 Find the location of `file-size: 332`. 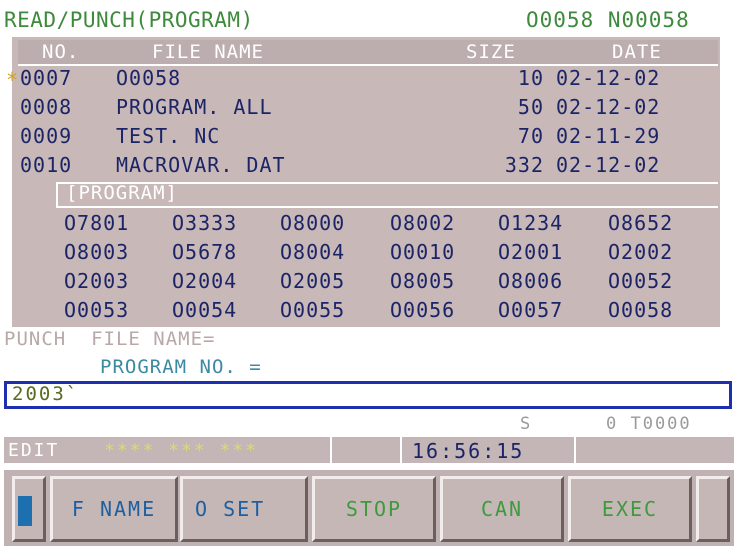

file-size: 332 is located at coordinates (524, 165).